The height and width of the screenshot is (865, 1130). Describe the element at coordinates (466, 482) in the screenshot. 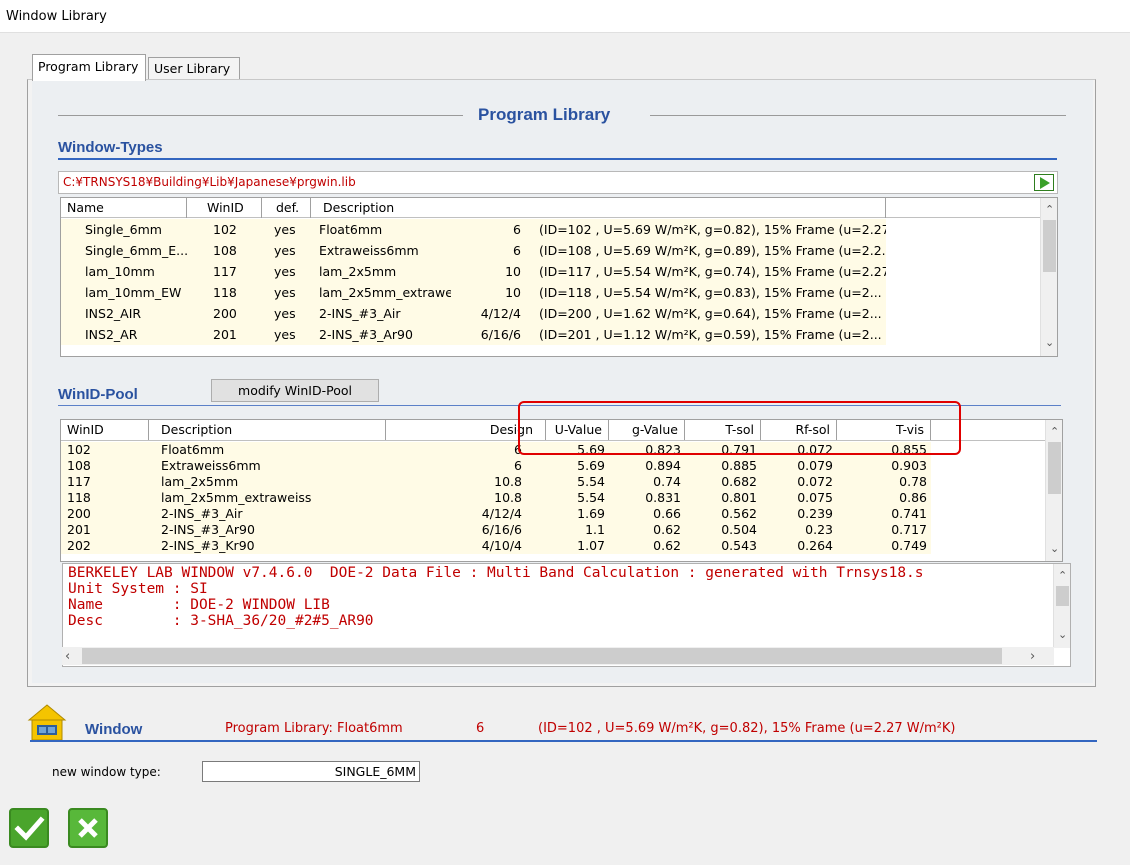

I see `cell-design: 10.8` at that location.